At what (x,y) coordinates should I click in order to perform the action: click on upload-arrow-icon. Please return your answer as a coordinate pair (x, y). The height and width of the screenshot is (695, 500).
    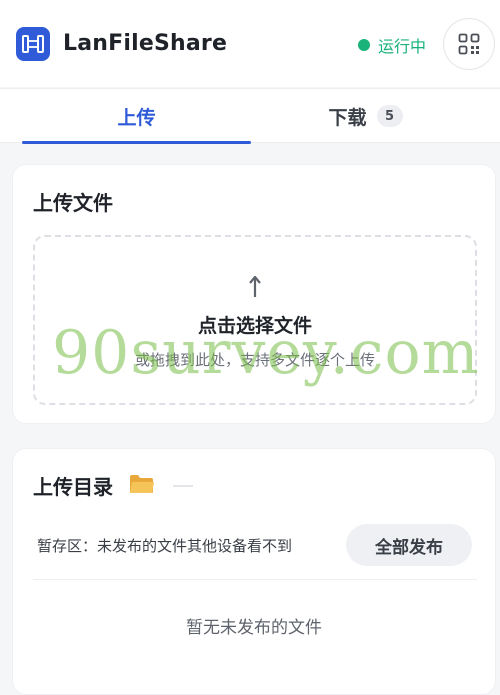
    Looking at the image, I should click on (255, 289).